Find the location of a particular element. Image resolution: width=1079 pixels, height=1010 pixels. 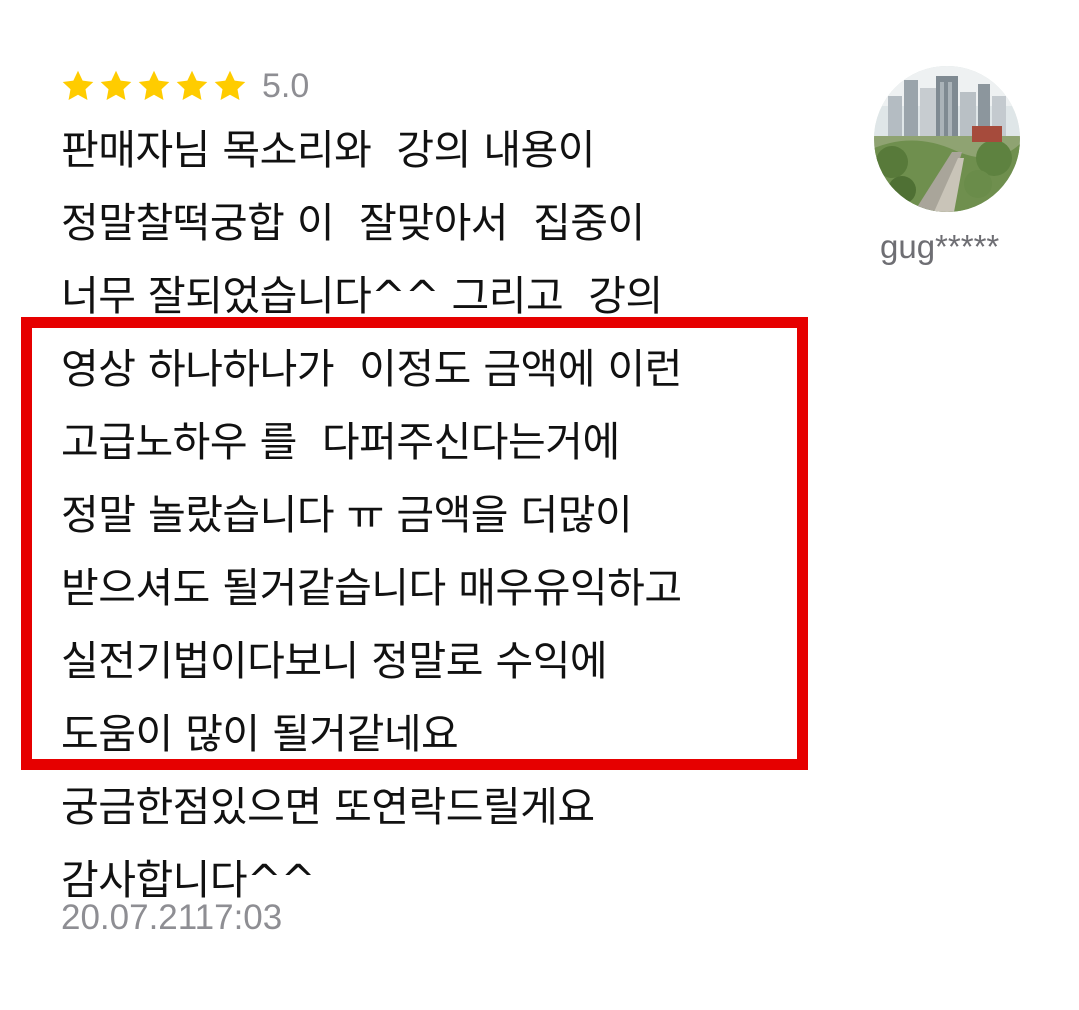

rating-row: 5.0 is located at coordinates (184, 86).